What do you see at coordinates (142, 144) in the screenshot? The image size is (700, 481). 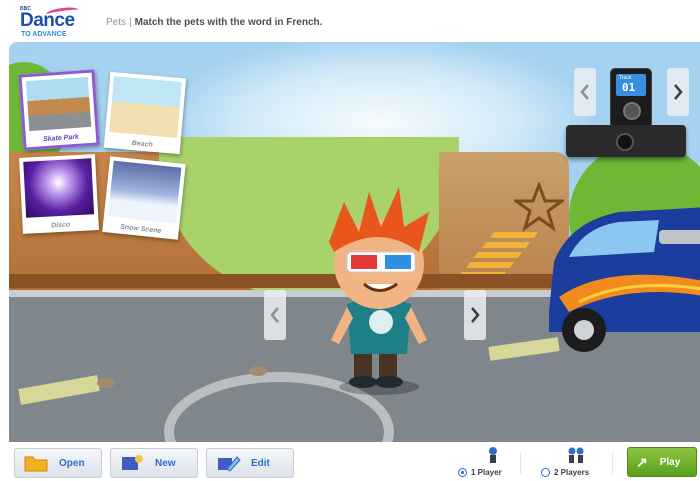 I see `location-caption: Beach` at bounding box center [142, 144].